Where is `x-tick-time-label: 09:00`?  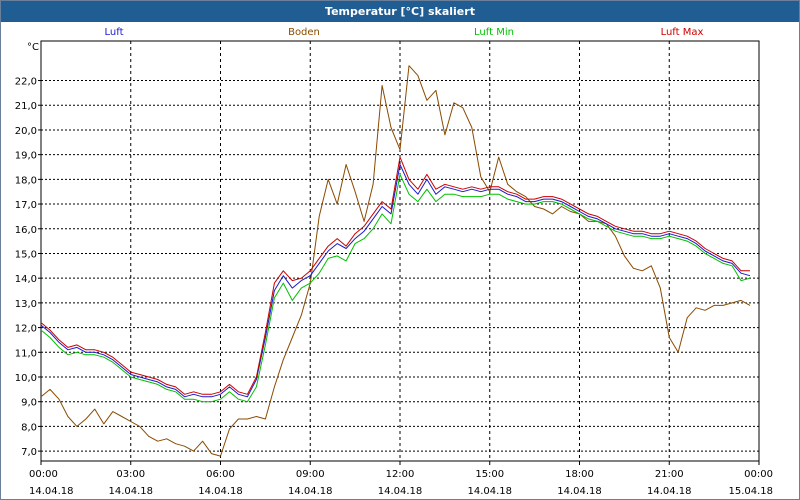 x-tick-time-label: 09:00 is located at coordinates (310, 474).